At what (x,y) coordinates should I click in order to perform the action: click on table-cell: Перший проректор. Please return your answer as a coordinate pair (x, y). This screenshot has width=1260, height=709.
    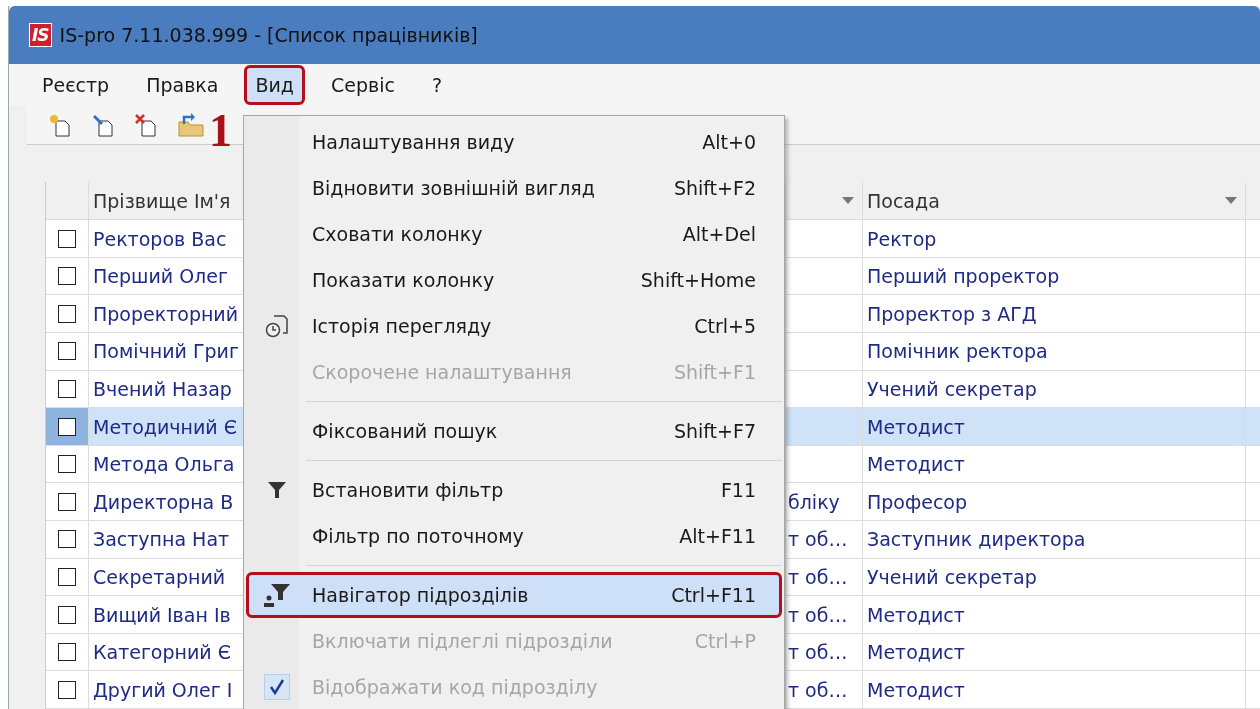
    Looking at the image, I should click on (963, 276).